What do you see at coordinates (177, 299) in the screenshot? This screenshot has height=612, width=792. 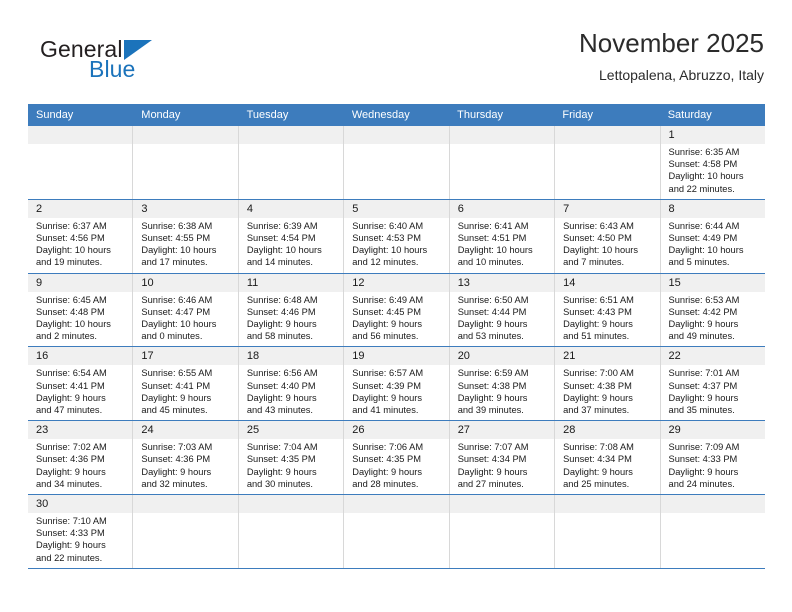 I see `sunrise-time: Sunrise: 6:46 AM` at bounding box center [177, 299].